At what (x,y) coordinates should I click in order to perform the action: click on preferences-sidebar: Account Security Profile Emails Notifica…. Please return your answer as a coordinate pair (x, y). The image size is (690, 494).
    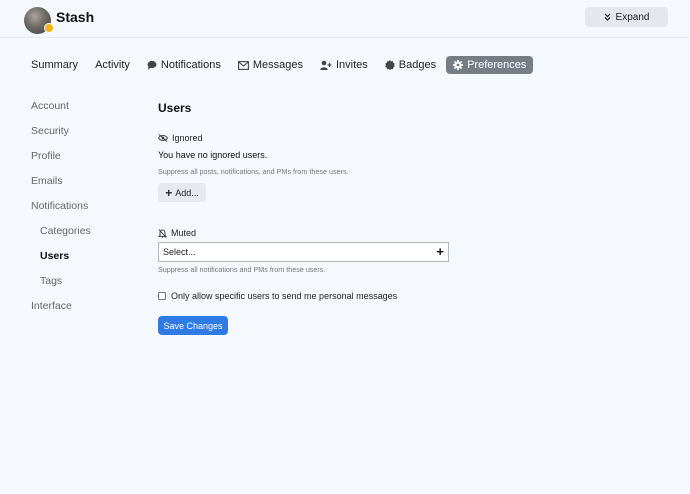
    Looking at the image, I should click on (61, 212).